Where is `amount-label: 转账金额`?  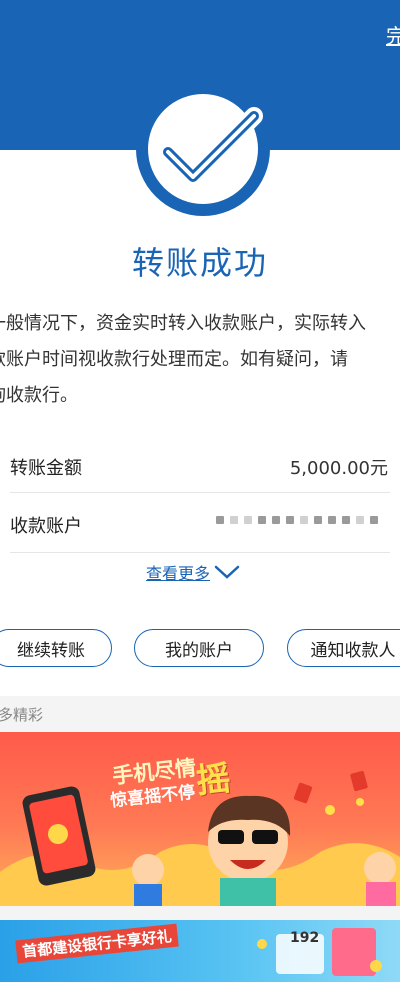 amount-label: 转账金额 is located at coordinates (46, 468).